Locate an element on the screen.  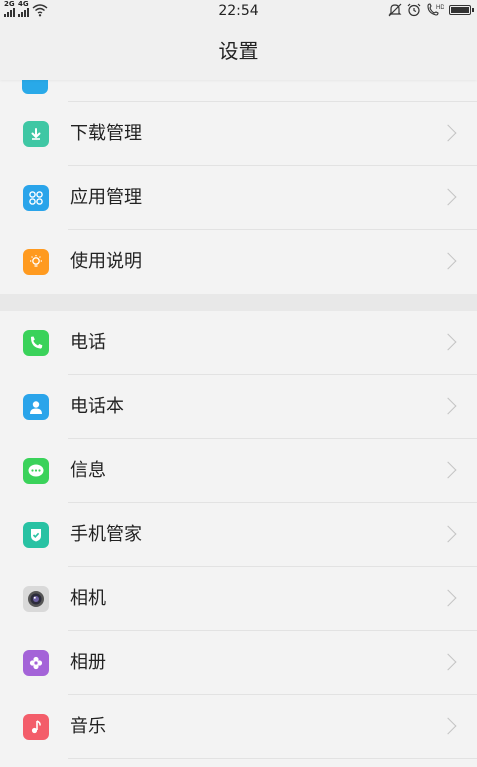
lightbulb-icon is located at coordinates (36, 262).